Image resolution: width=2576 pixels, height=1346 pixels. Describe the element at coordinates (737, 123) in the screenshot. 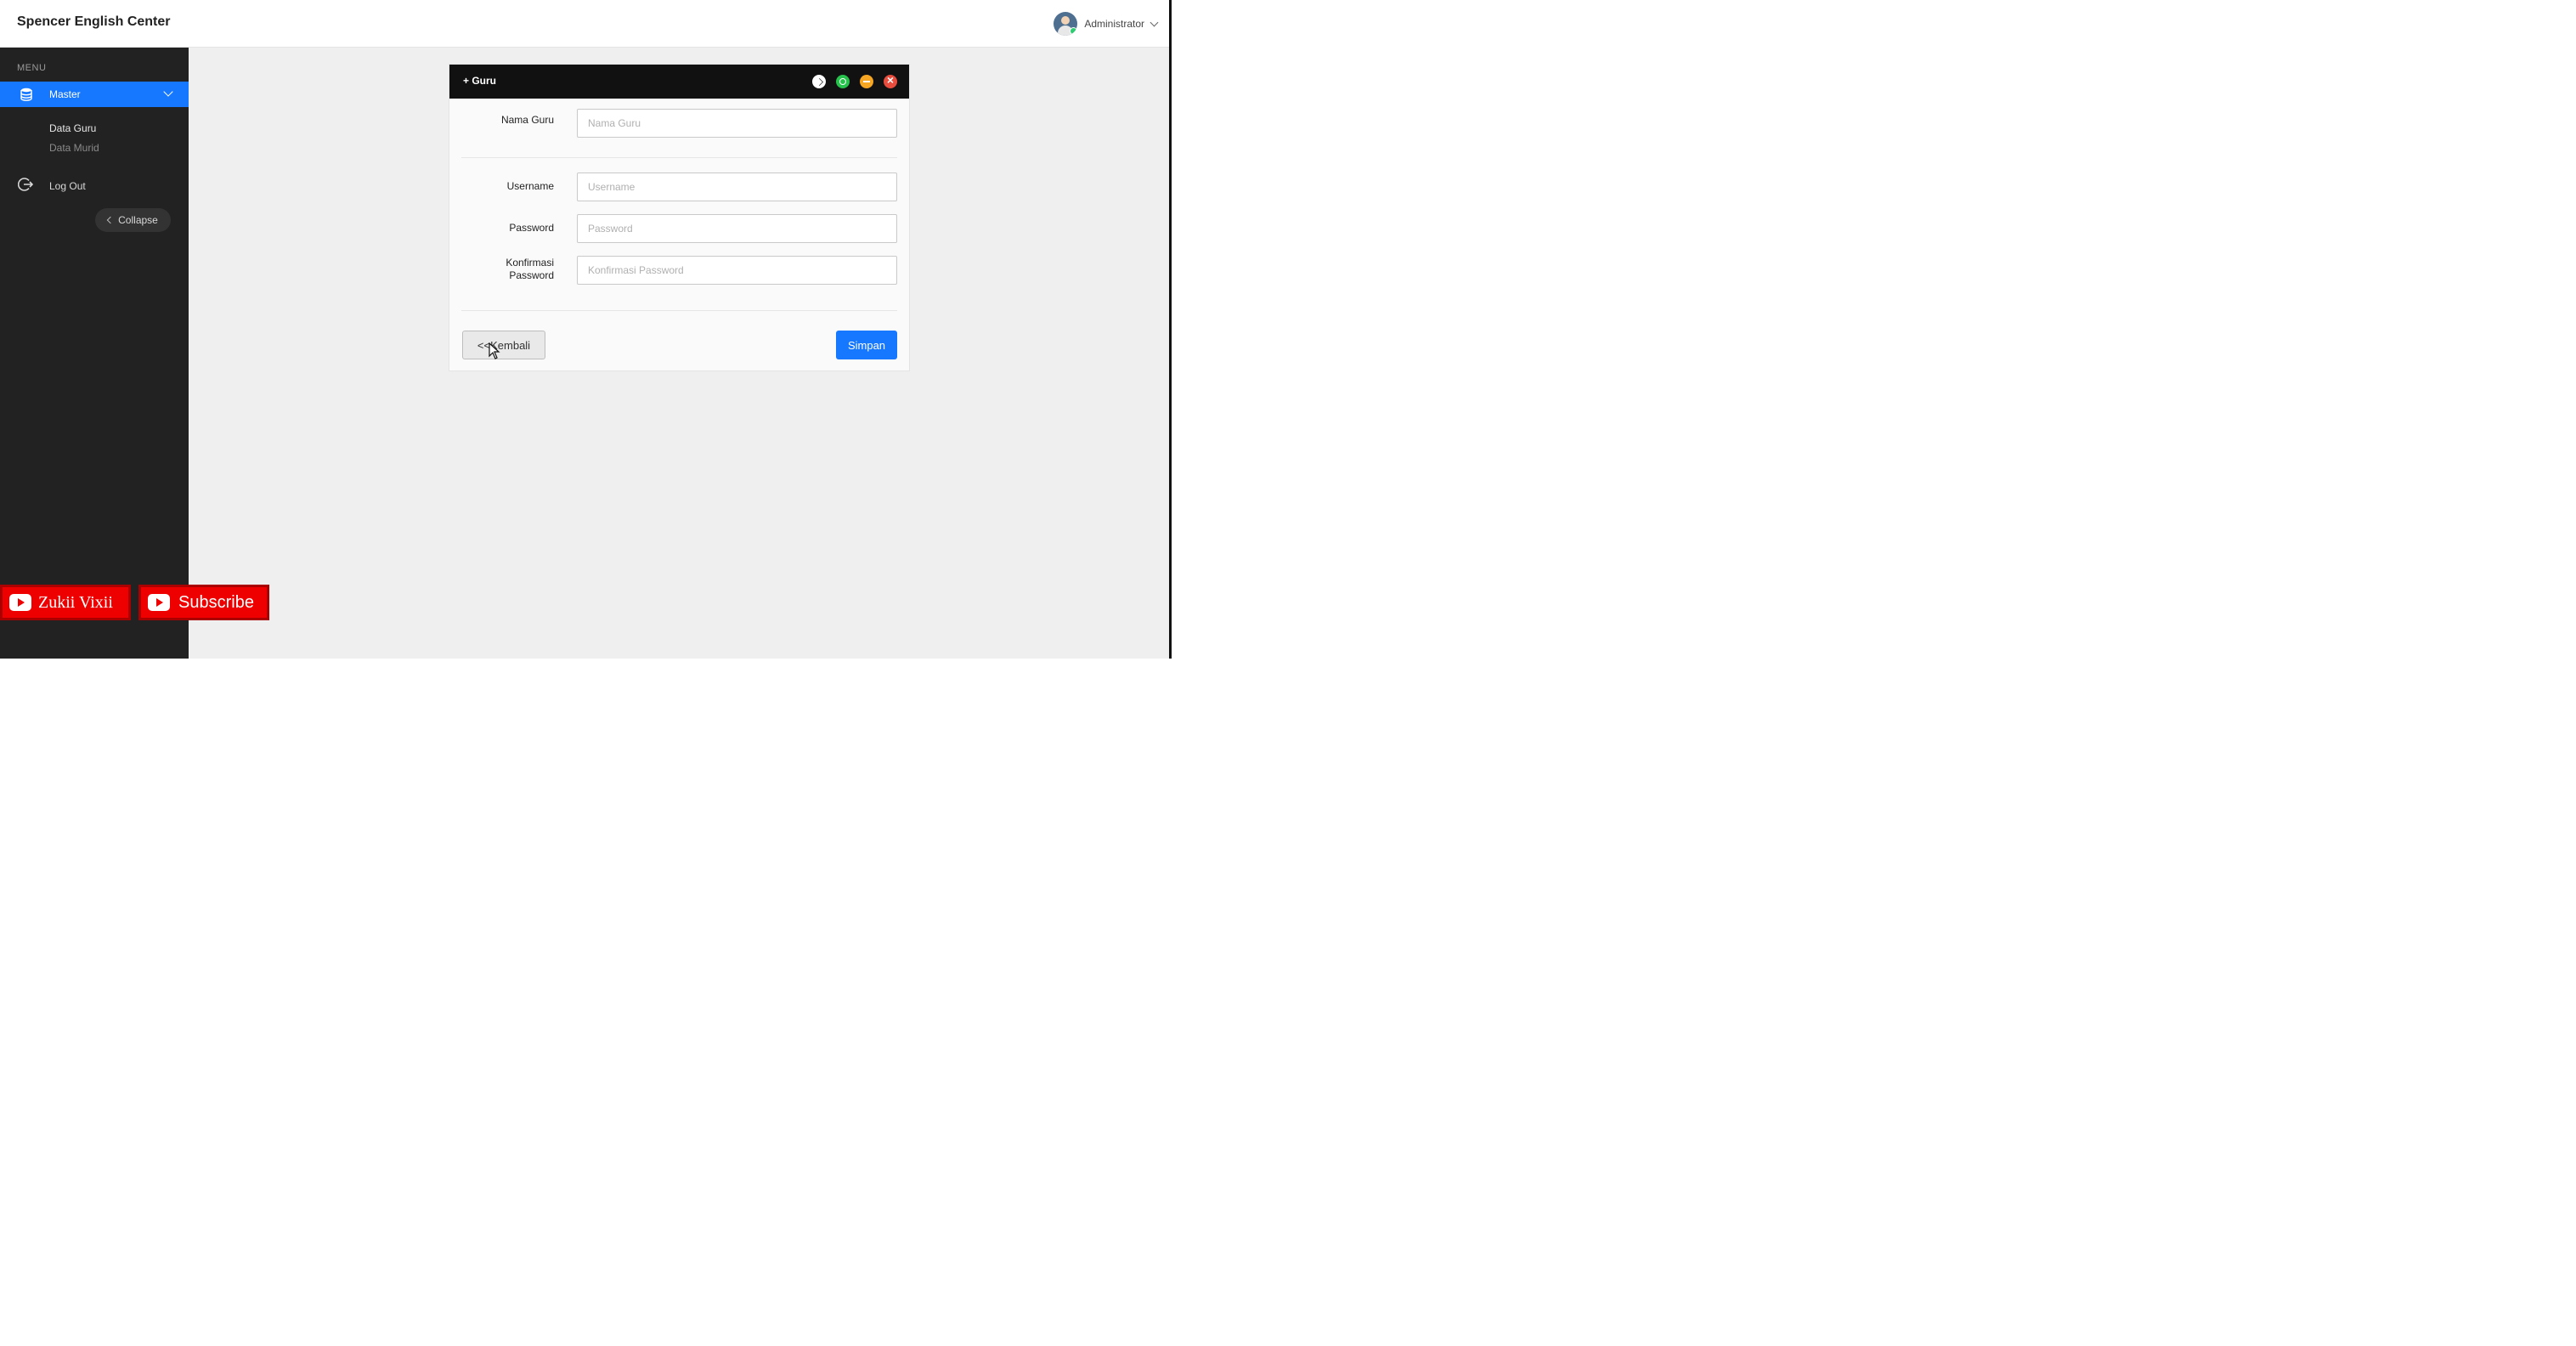

I see `nama-guru-input` at that location.